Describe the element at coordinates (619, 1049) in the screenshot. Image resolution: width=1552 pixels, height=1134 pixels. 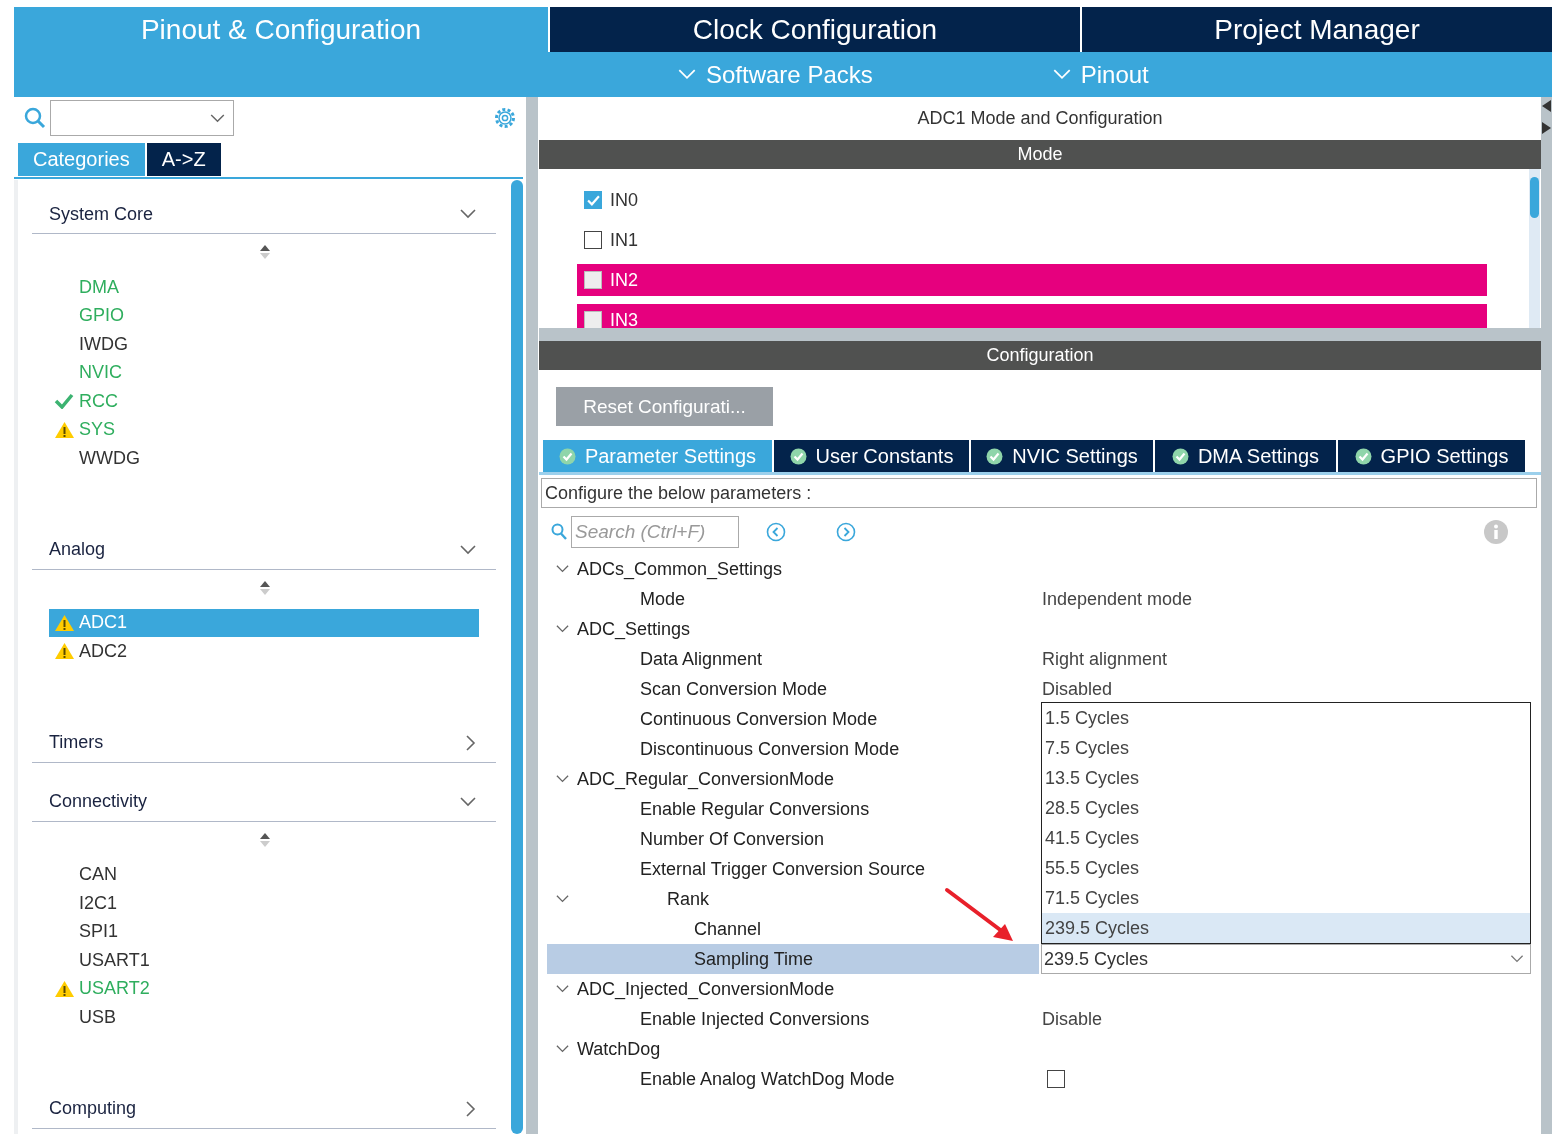
I see `group-label: WatchDog` at that location.